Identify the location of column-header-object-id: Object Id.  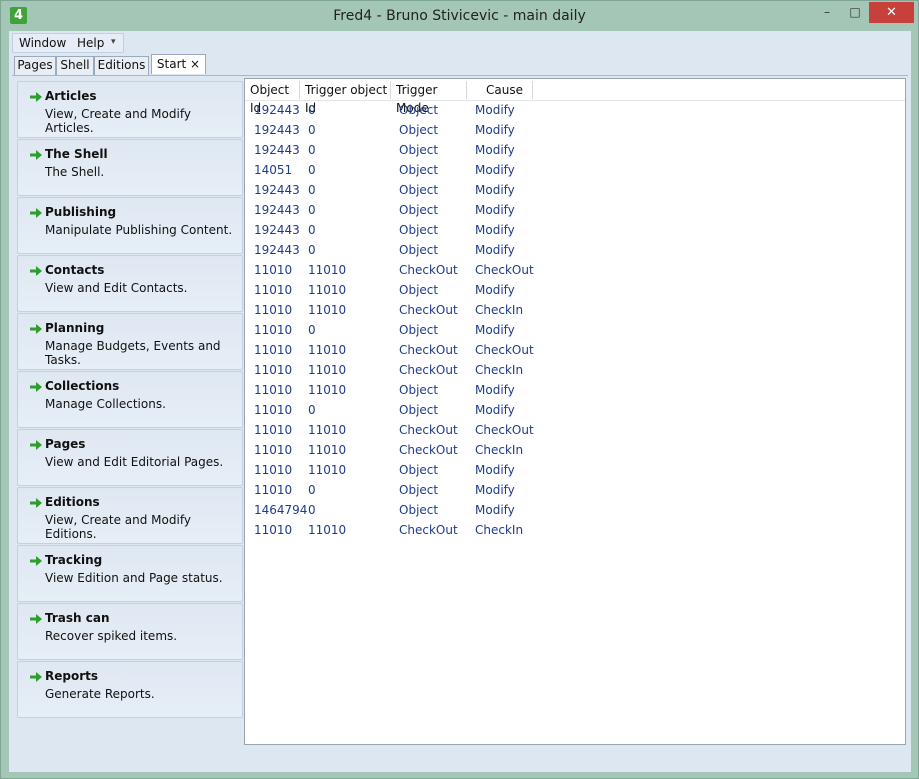
(272, 98).